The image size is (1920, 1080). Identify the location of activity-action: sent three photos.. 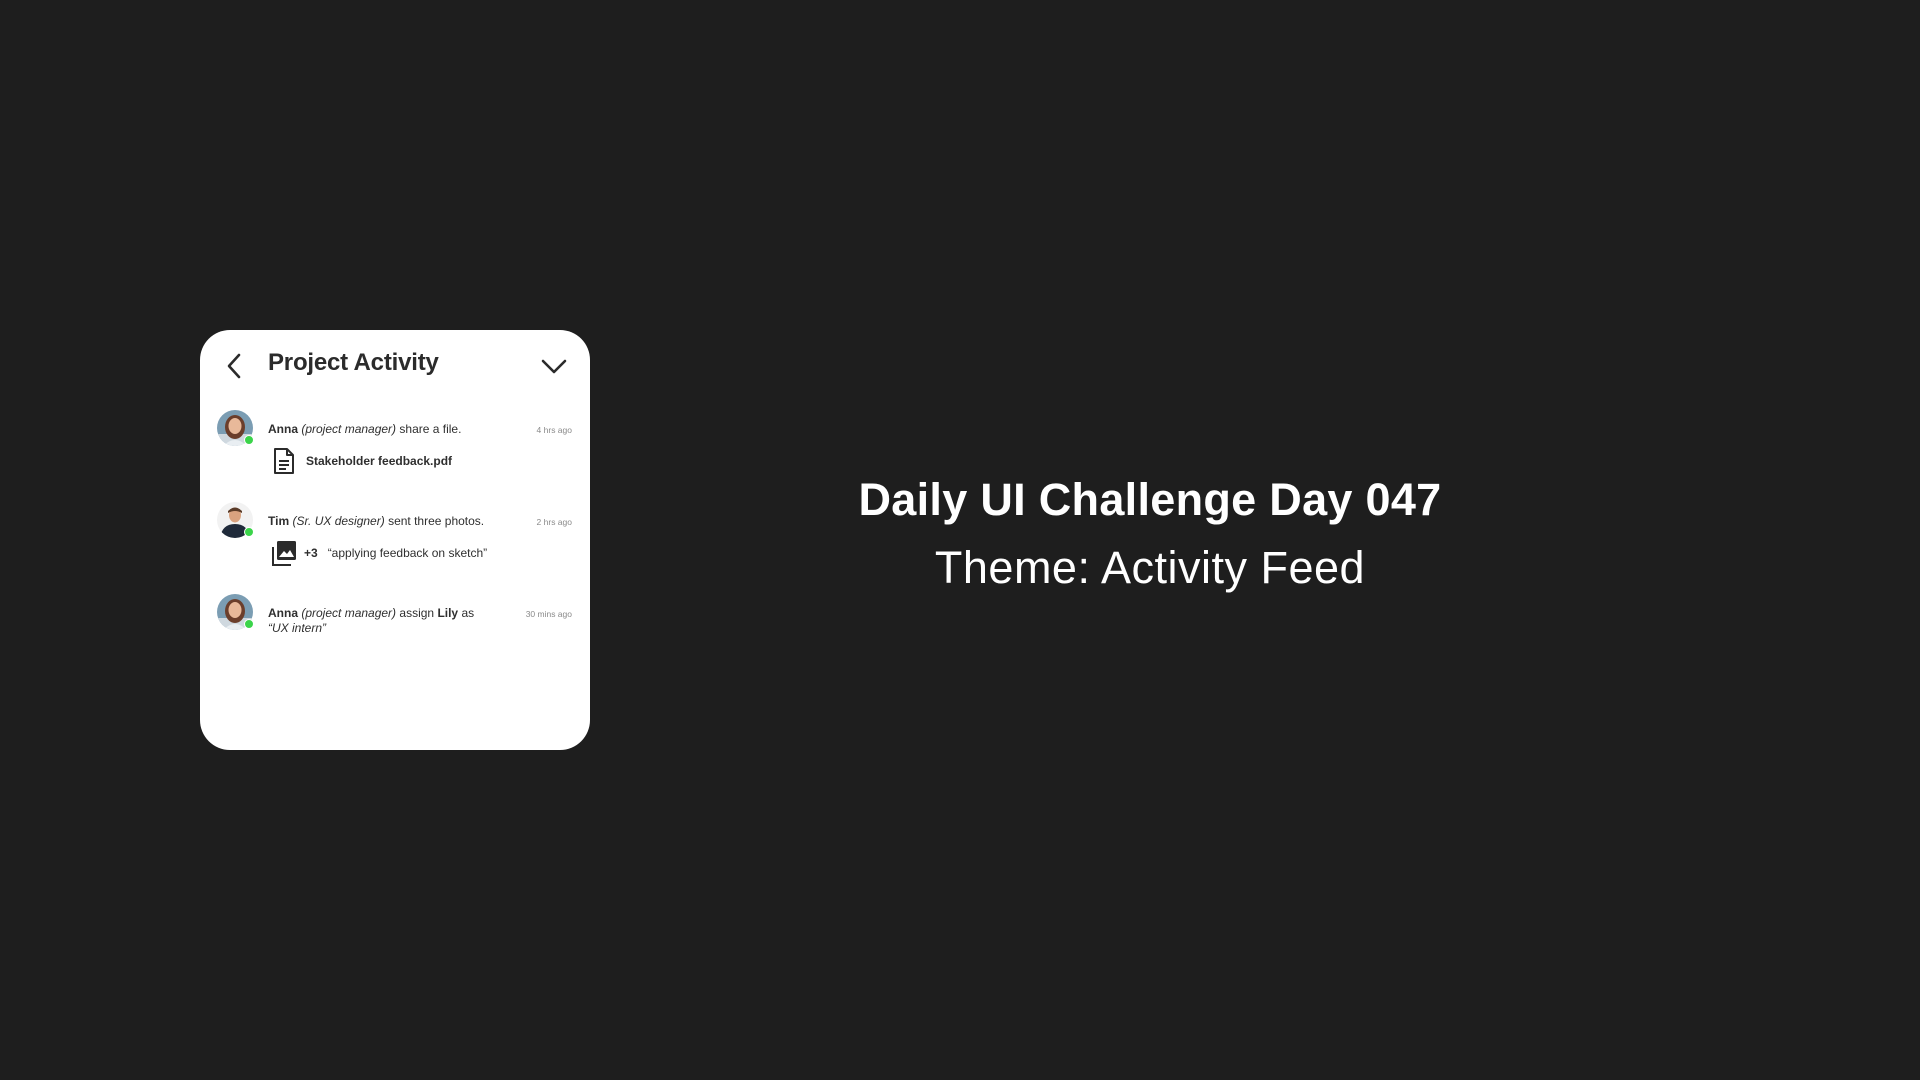
(436, 521).